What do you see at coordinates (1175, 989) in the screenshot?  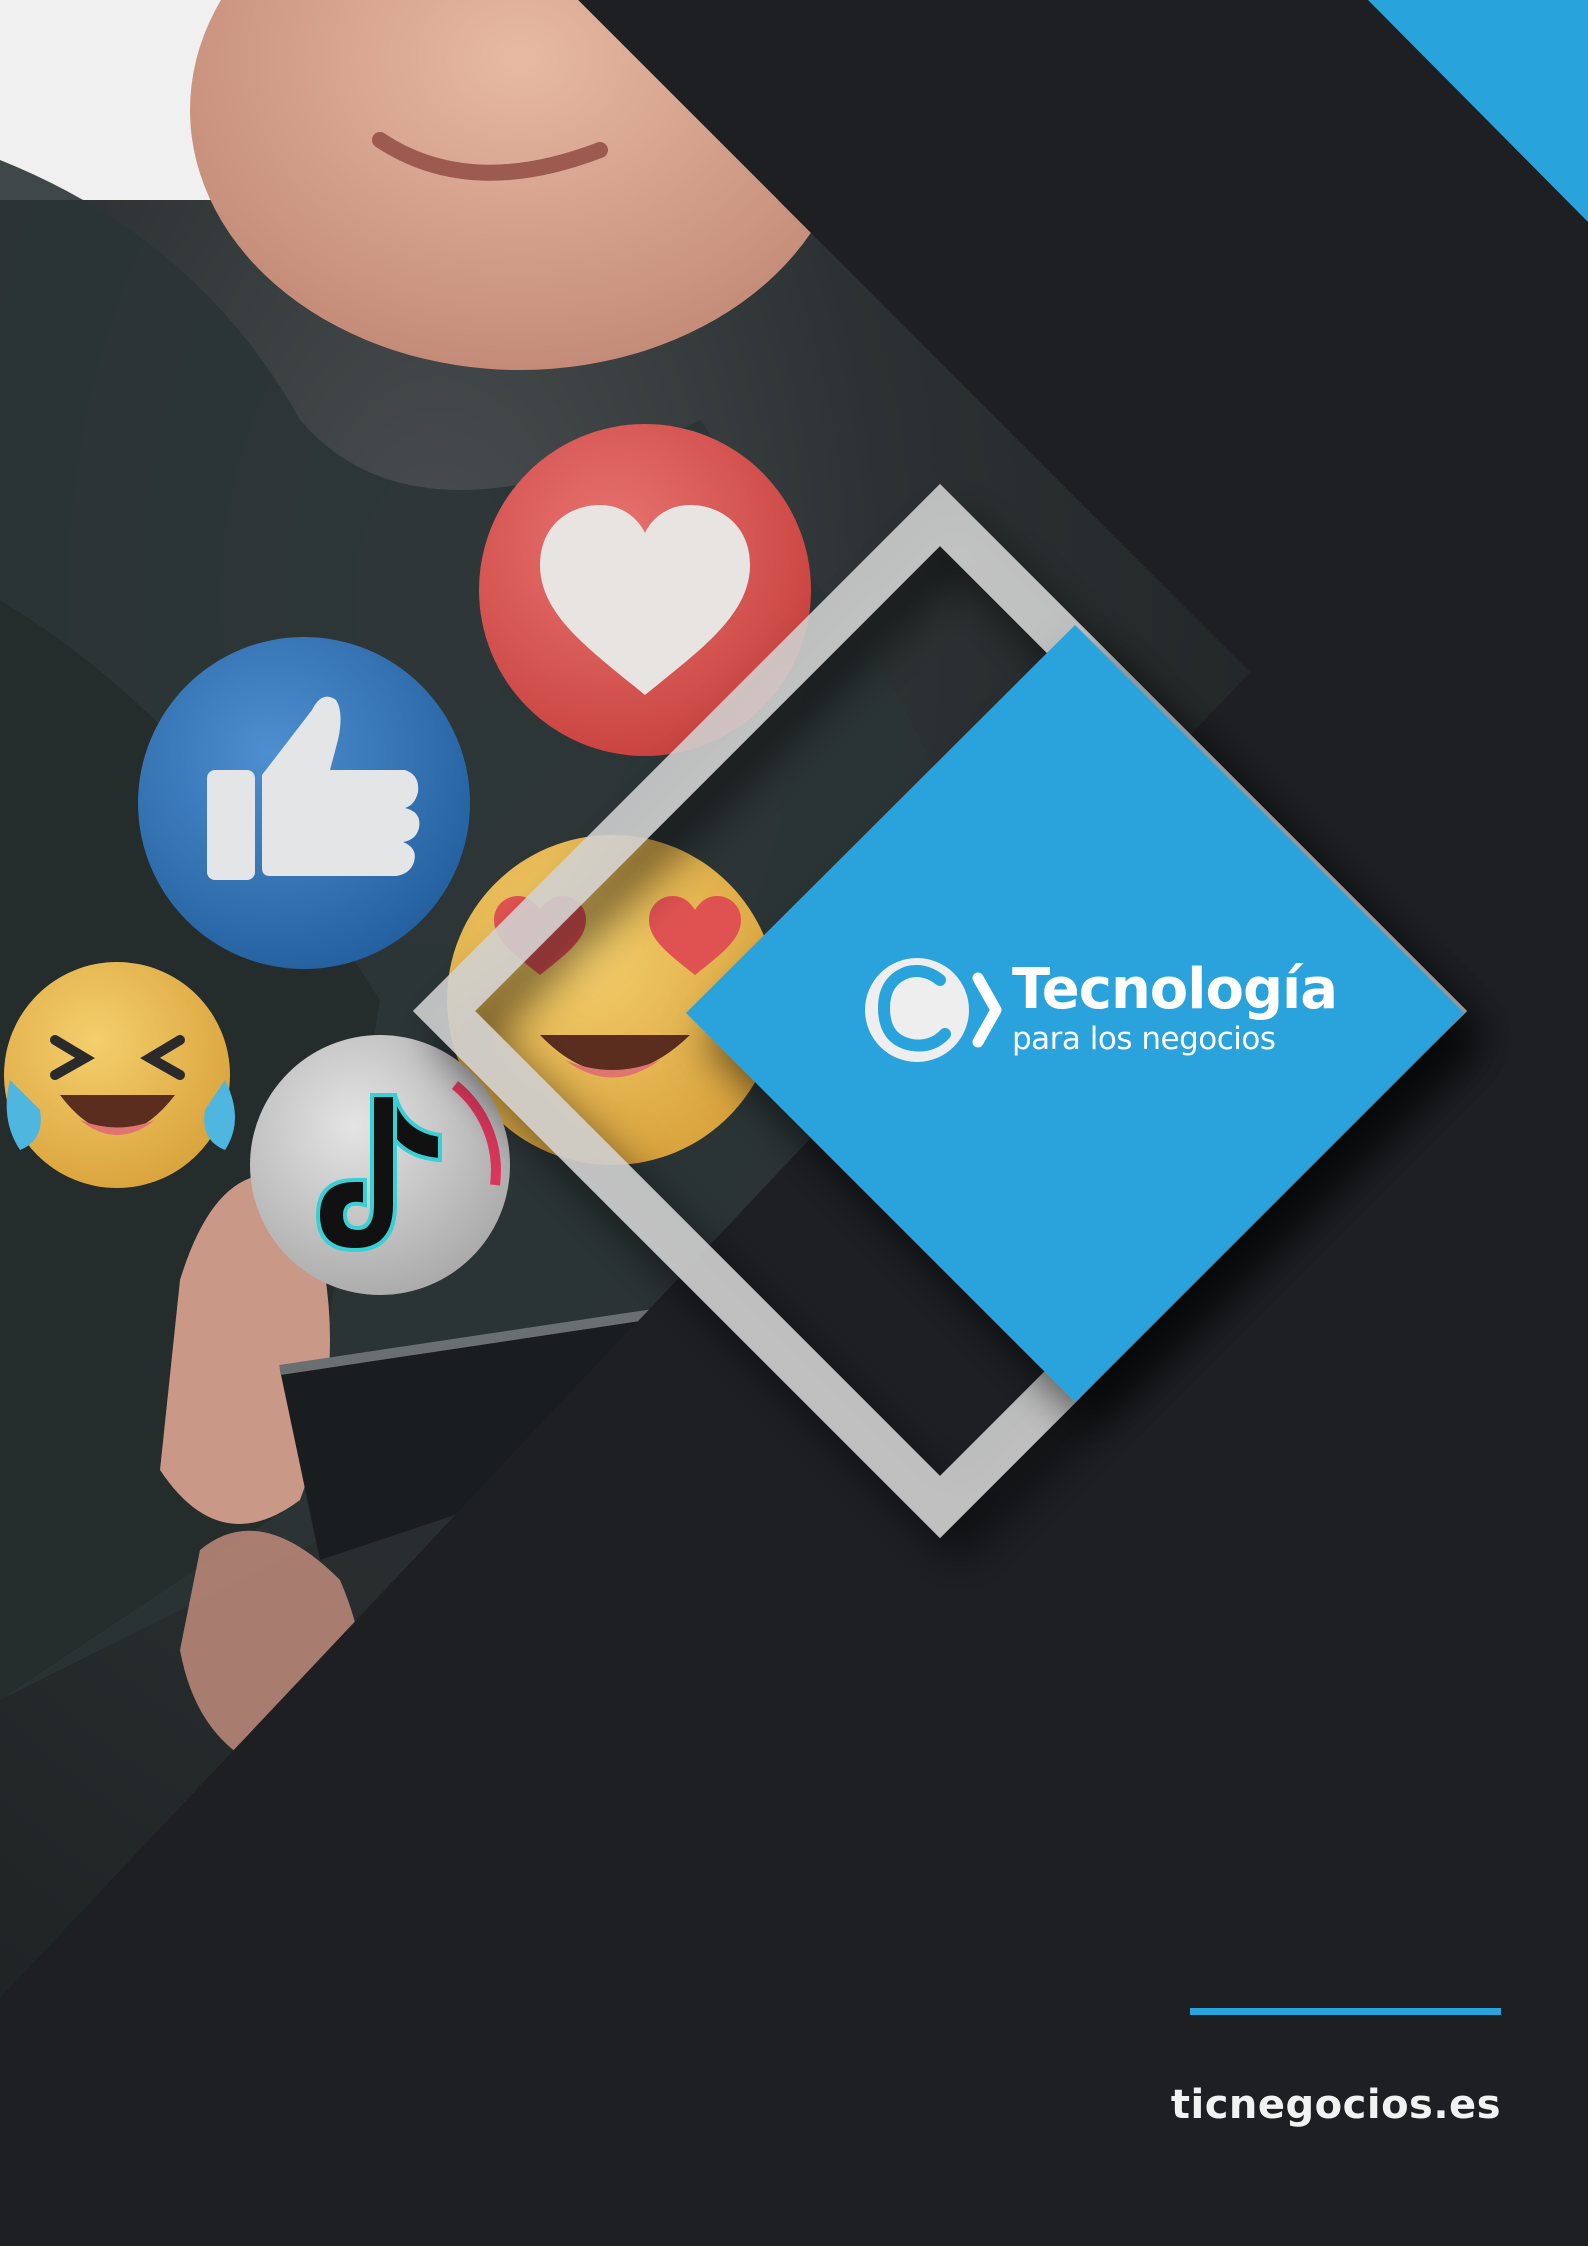 I see `brand-name: Tecnología` at bounding box center [1175, 989].